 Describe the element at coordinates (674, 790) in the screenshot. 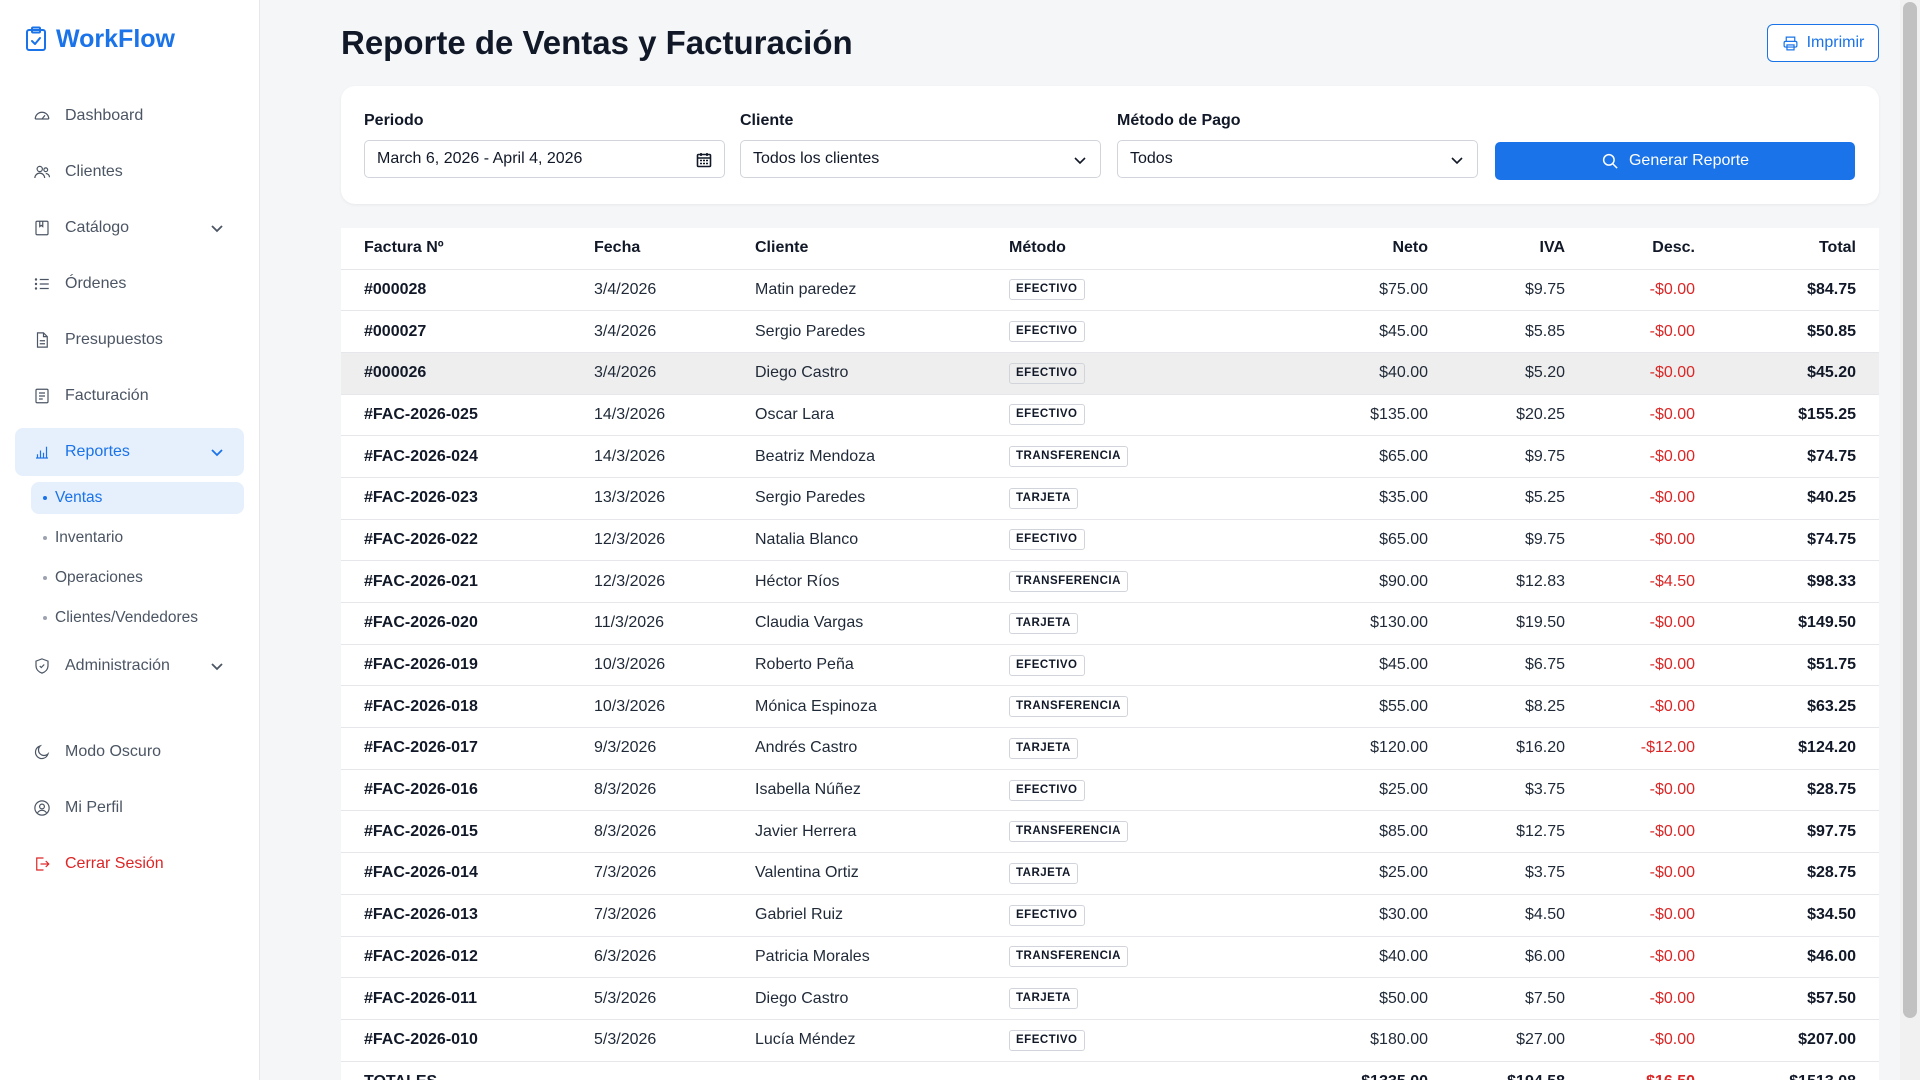

I see `invoice-date: 8/3/2026` at that location.